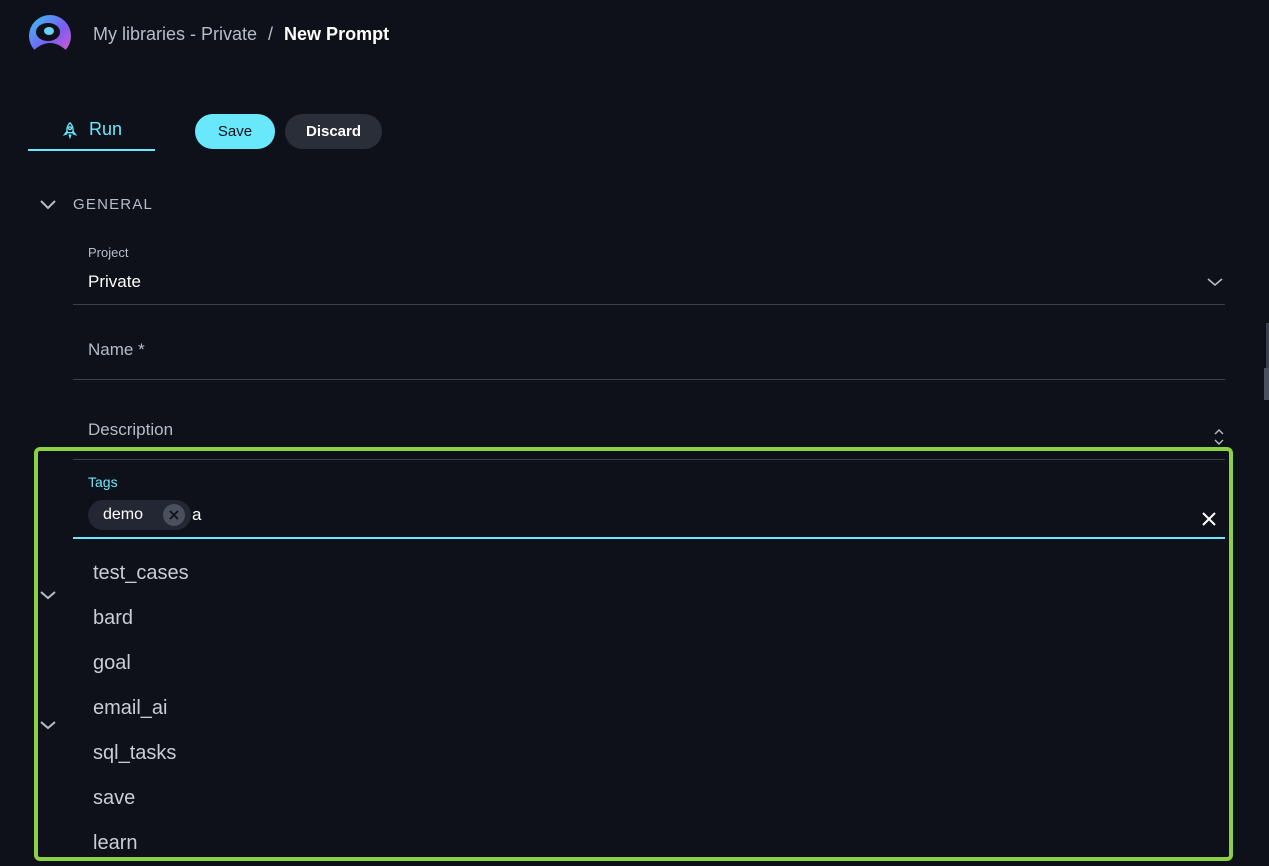 This screenshot has width=1269, height=866. What do you see at coordinates (235, 131) in the screenshot?
I see `save-button: Save` at bounding box center [235, 131].